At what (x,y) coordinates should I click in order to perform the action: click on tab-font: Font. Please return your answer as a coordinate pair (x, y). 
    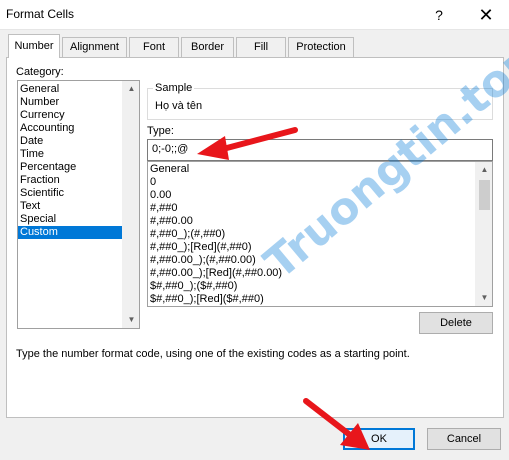
    Looking at the image, I should click on (154, 47).